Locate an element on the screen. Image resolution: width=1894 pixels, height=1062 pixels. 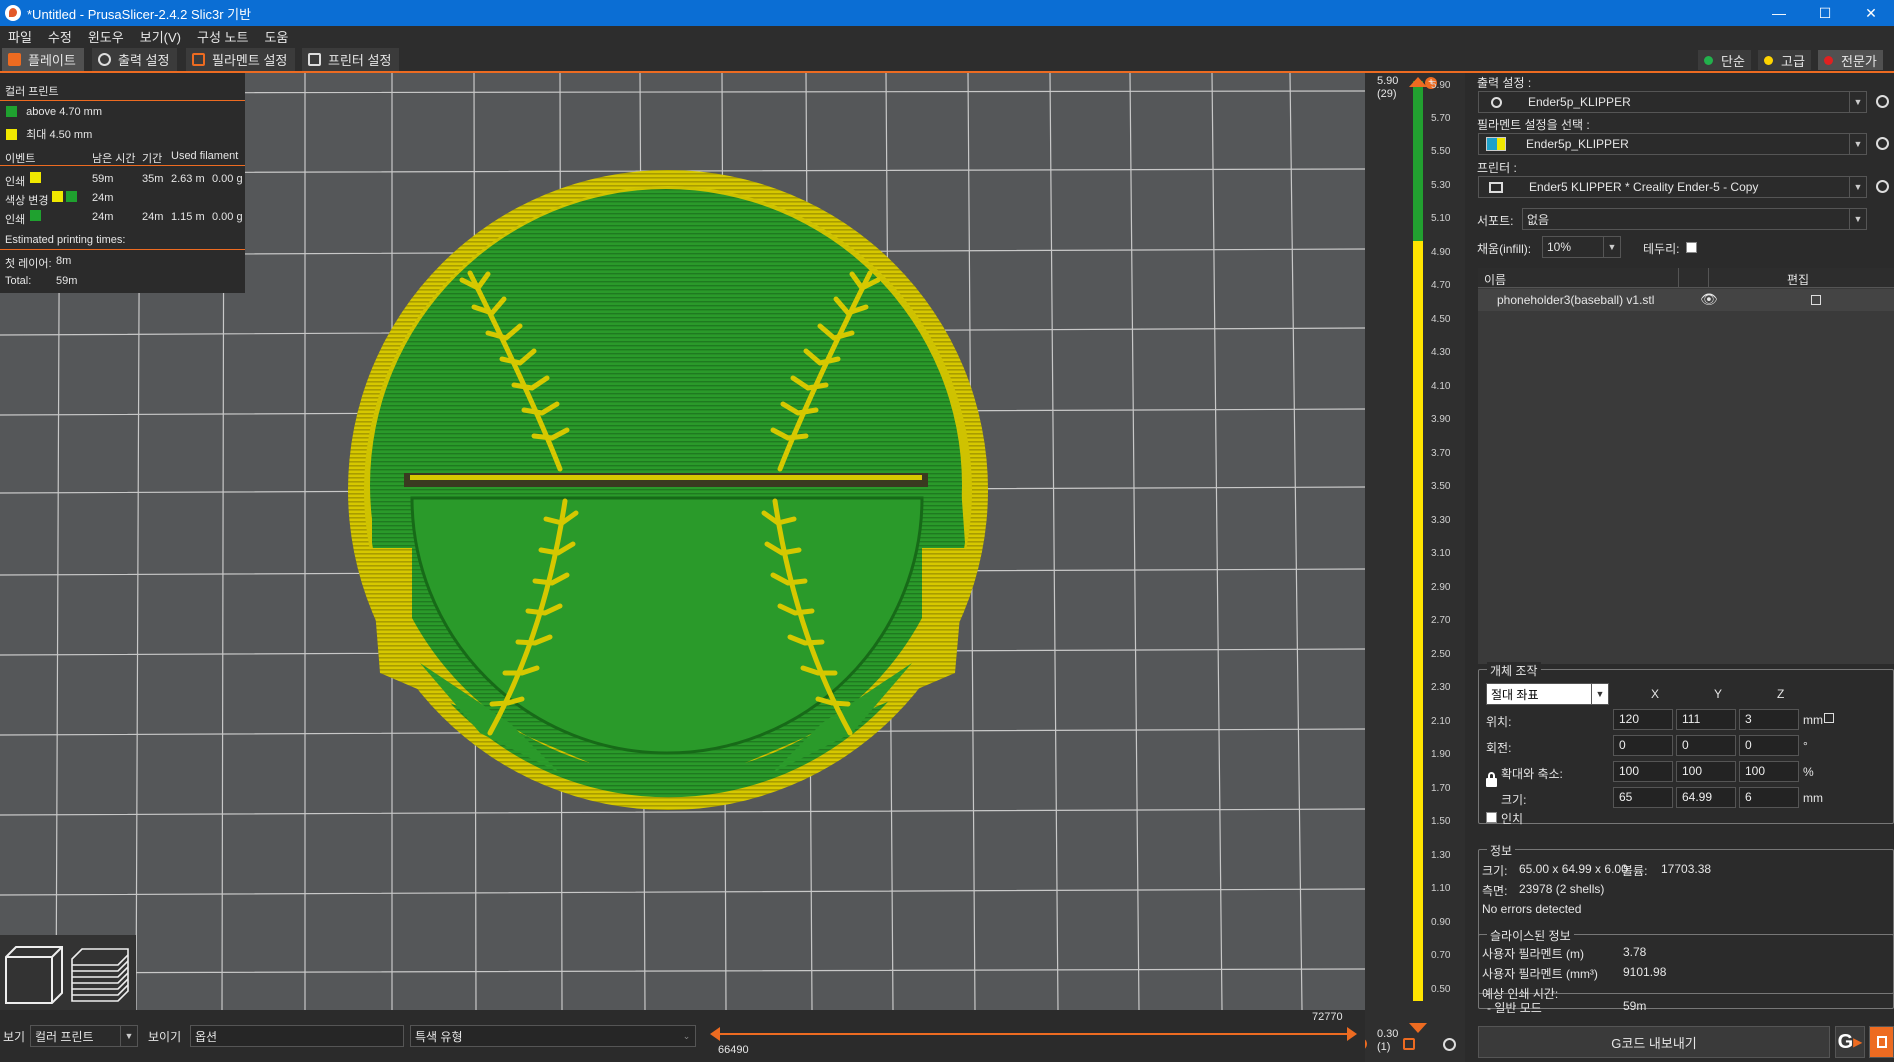
event-duration: 24m is located at coordinates (153, 217).